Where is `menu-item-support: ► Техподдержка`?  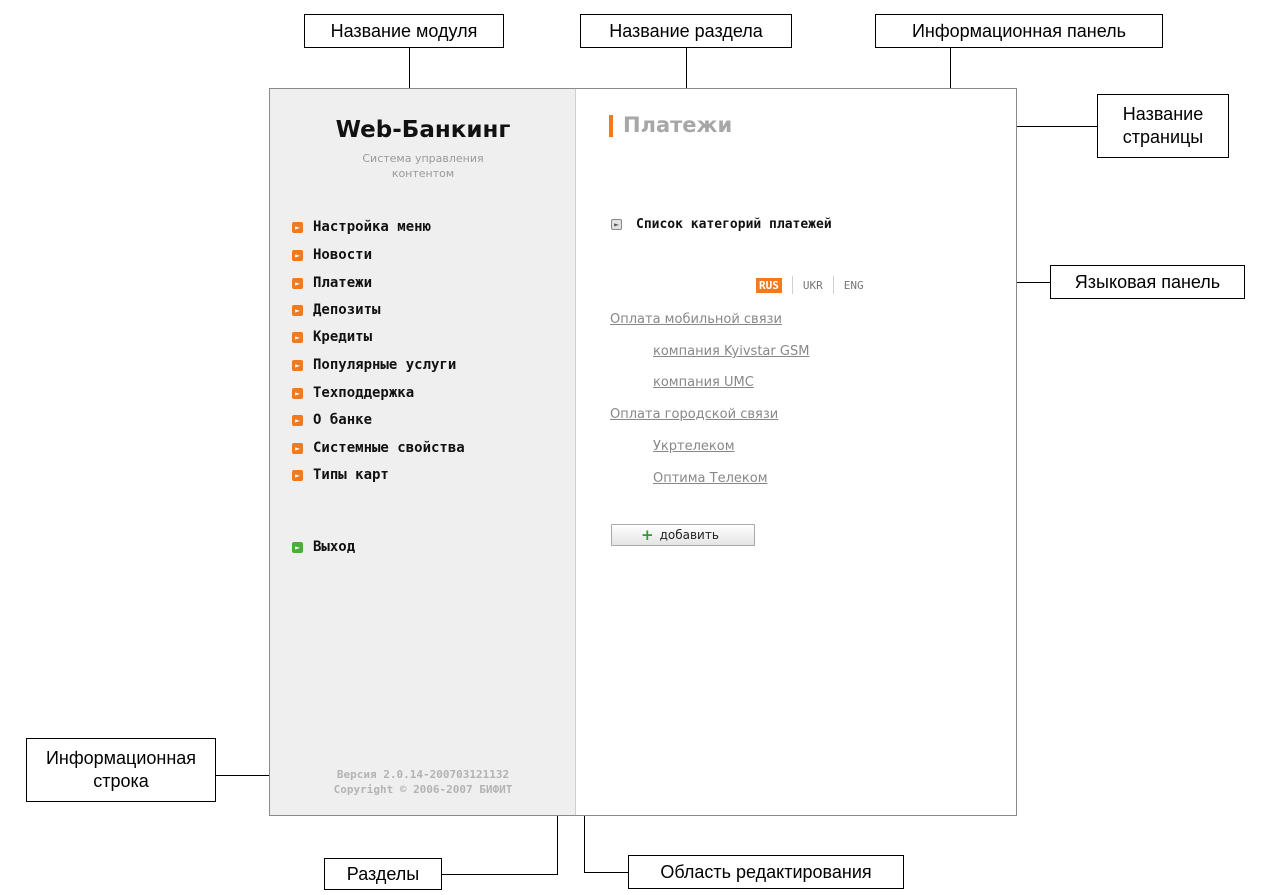 menu-item-support: ► Техподдержка is located at coordinates (353, 393).